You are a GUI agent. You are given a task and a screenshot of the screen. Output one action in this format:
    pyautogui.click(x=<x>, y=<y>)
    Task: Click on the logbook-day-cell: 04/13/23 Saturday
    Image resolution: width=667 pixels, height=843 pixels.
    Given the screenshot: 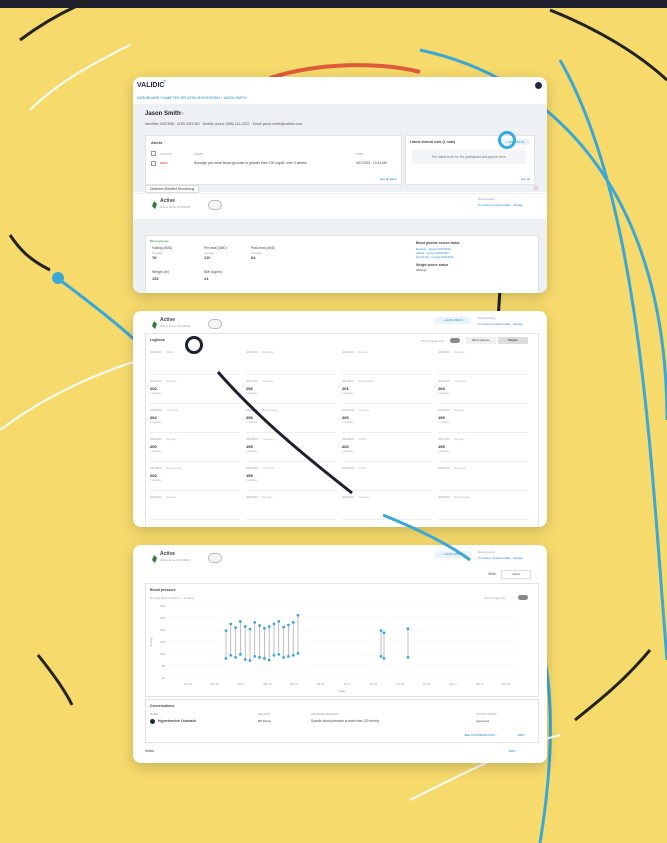 What is the action you would take?
    pyautogui.click(x=291, y=361)
    